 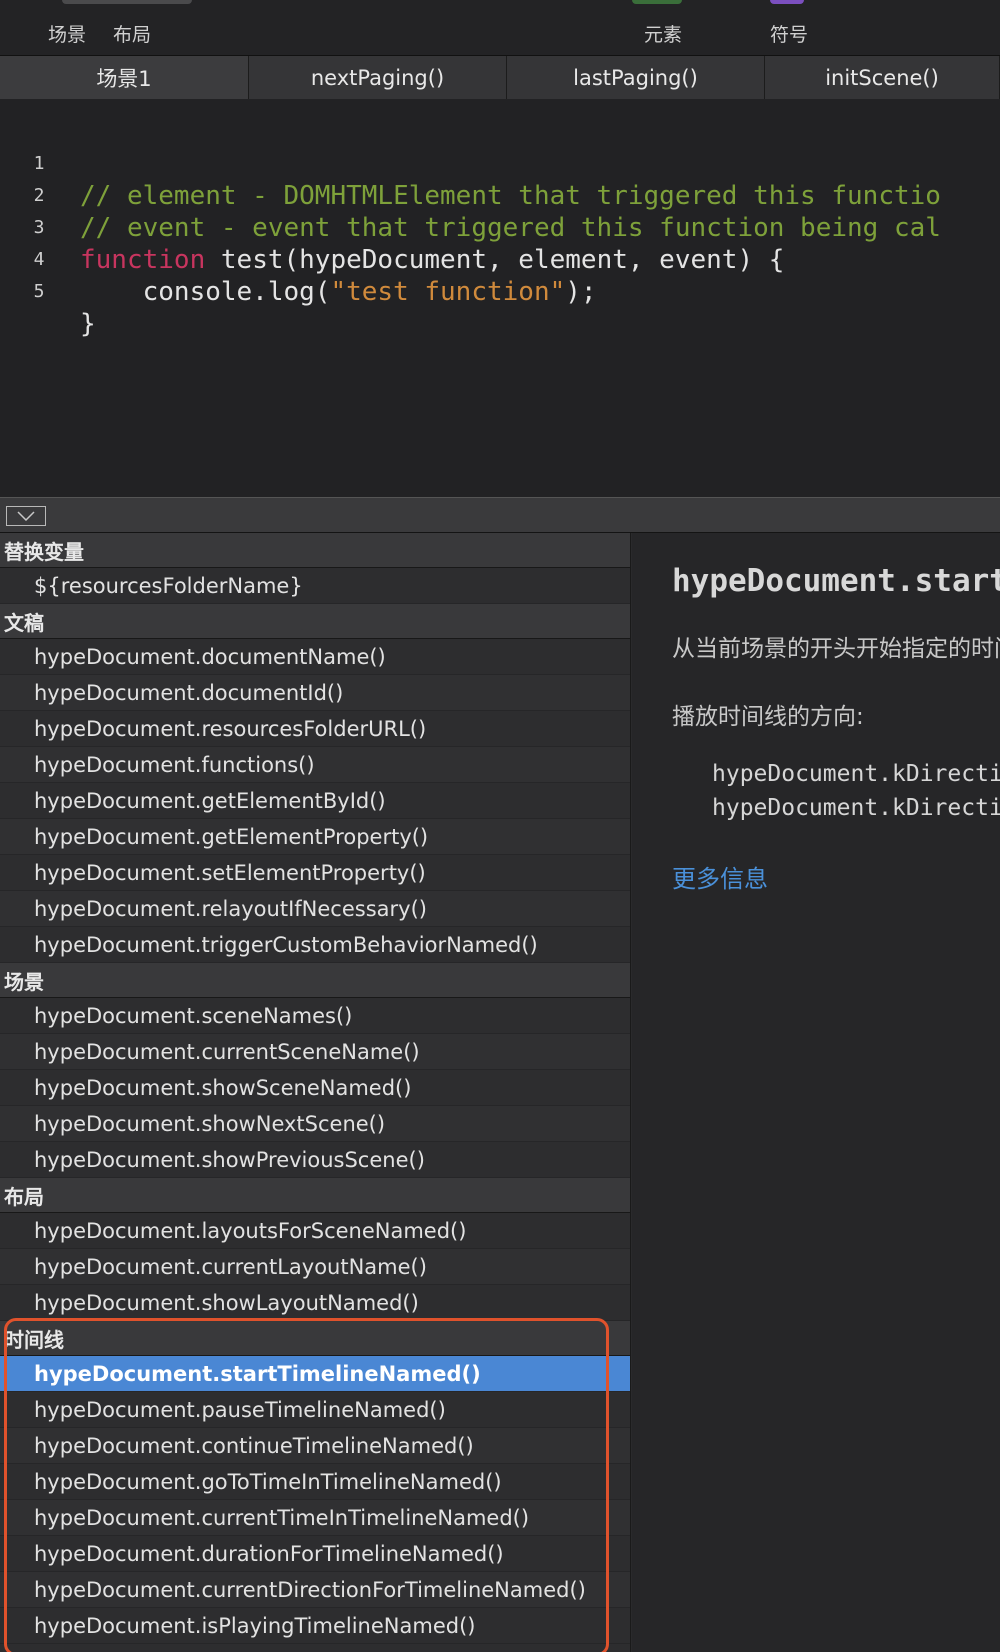 I want to click on tab-nextpaging: nextPaging(), so click(x=378, y=77).